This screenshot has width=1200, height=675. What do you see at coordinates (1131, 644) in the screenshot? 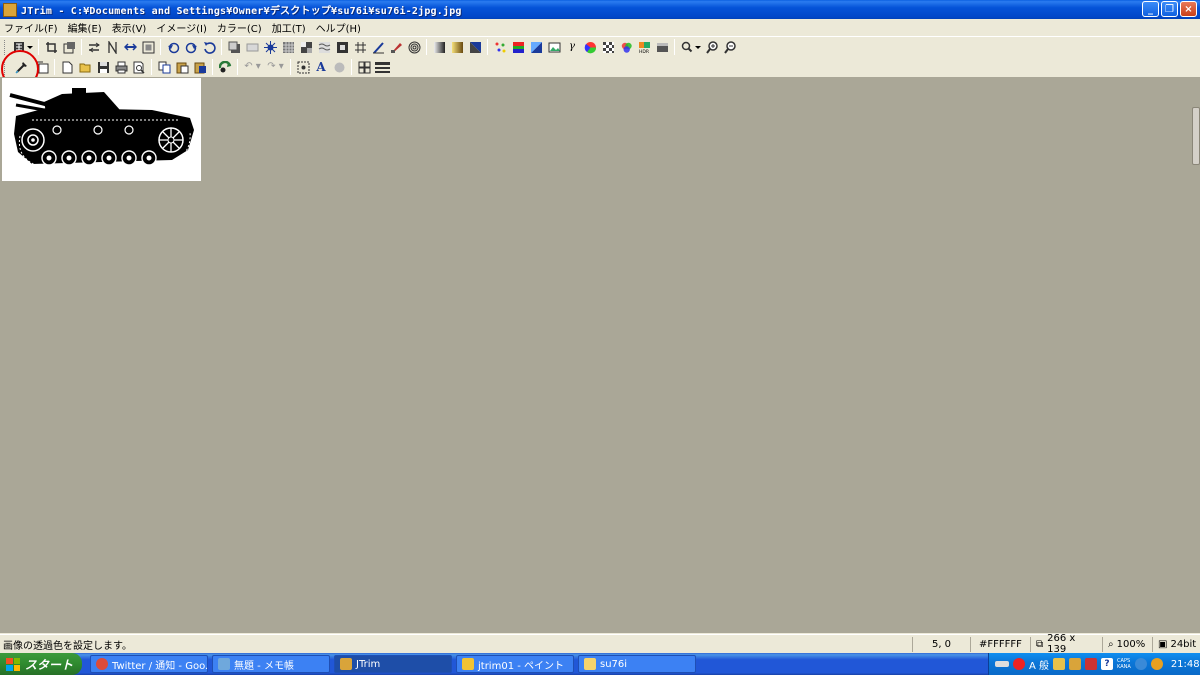
I see `status-zoom-text: 100%` at bounding box center [1131, 644].